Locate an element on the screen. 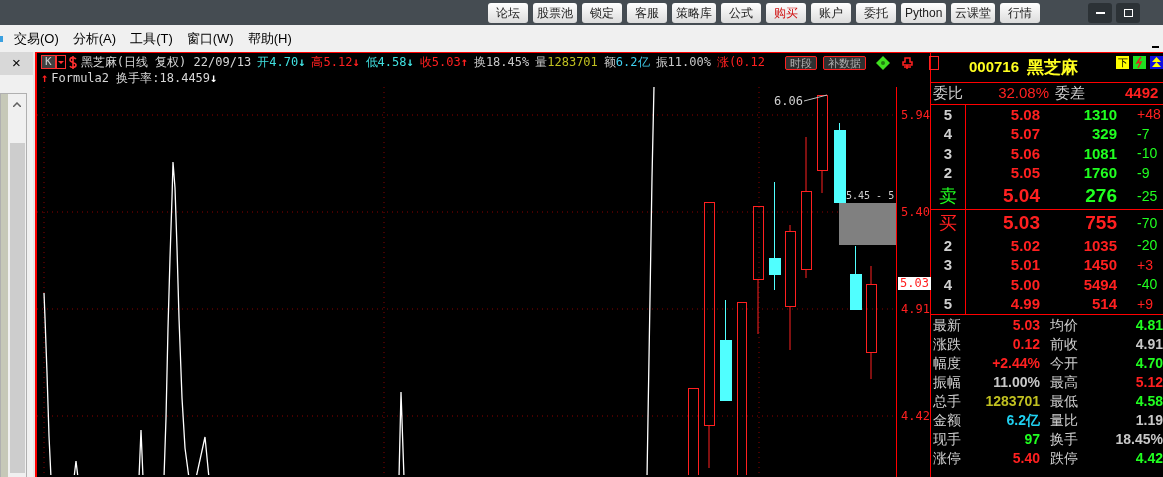 The width and height of the screenshot is (1163, 477). order-price: 5.03 is located at coordinates (1021, 222).